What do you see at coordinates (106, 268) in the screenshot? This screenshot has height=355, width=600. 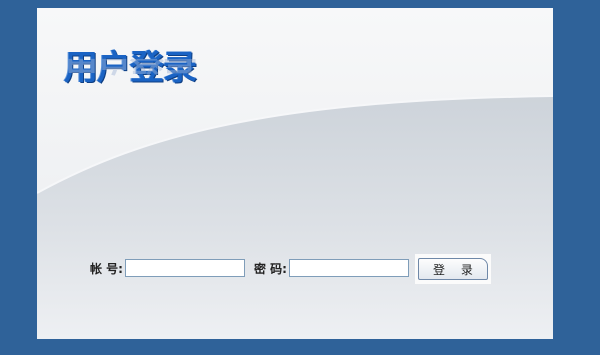 I see `username-label: 帐 号:` at bounding box center [106, 268].